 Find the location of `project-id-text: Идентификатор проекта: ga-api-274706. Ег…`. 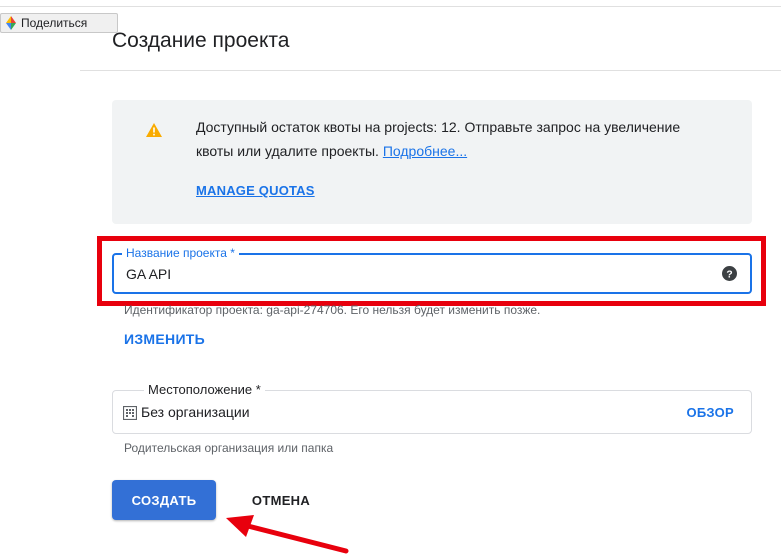

project-id-text: Идентификатор проекта: ga-api-274706. Ег… is located at coordinates (332, 310).